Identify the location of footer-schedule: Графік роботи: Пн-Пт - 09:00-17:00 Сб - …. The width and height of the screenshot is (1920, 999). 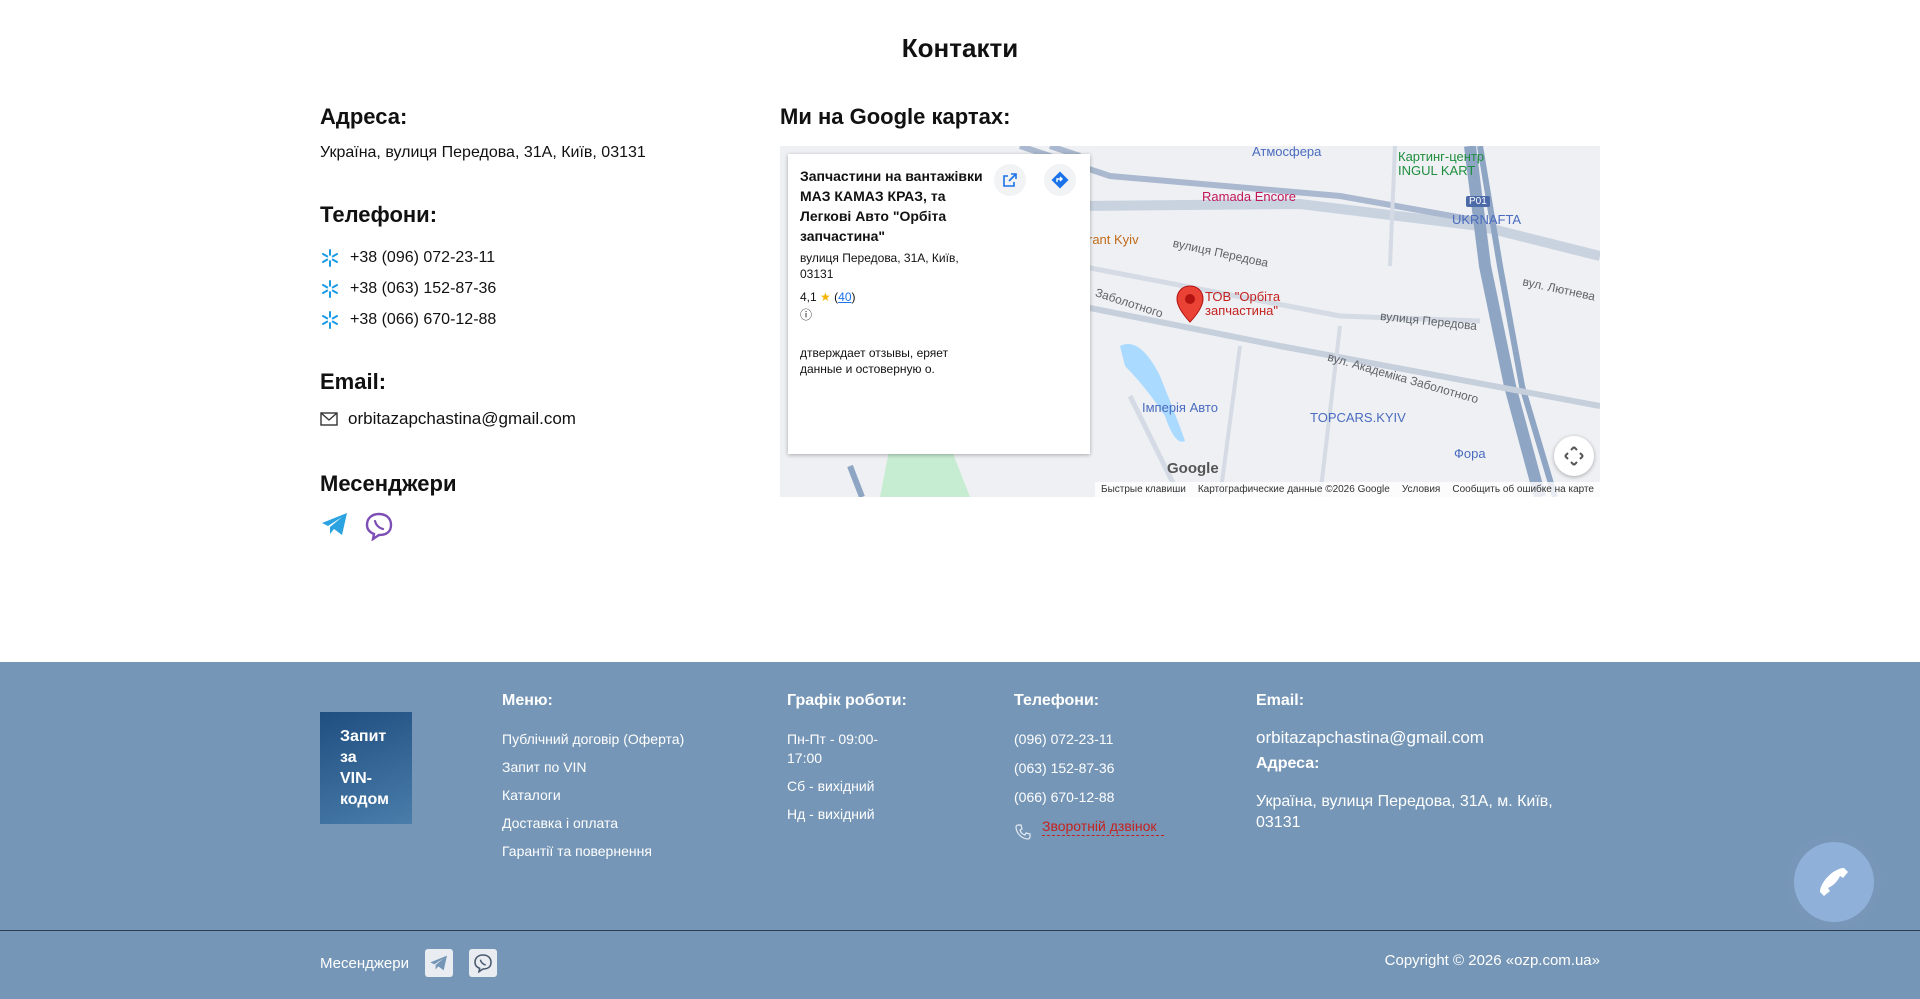
(847, 762).